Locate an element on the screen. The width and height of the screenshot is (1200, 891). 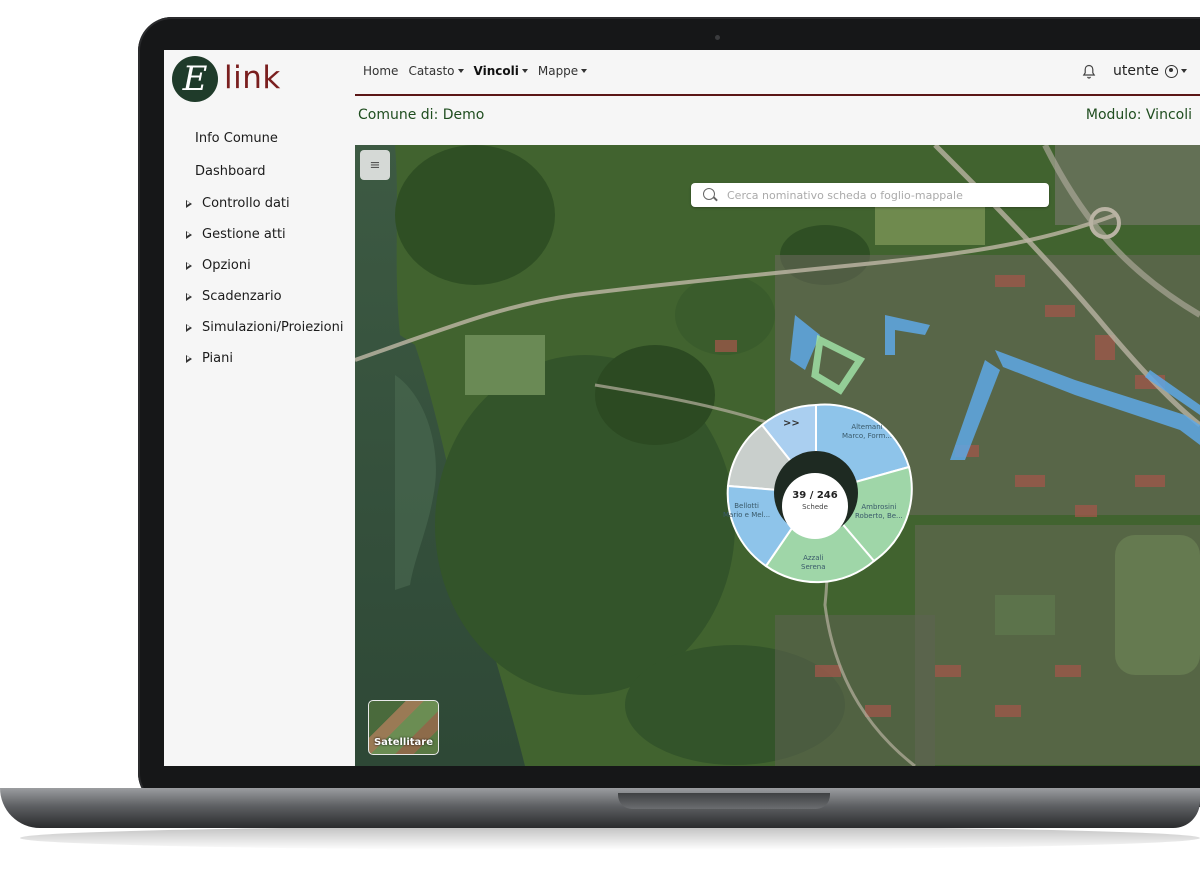
search-icon is located at coordinates (709, 194).